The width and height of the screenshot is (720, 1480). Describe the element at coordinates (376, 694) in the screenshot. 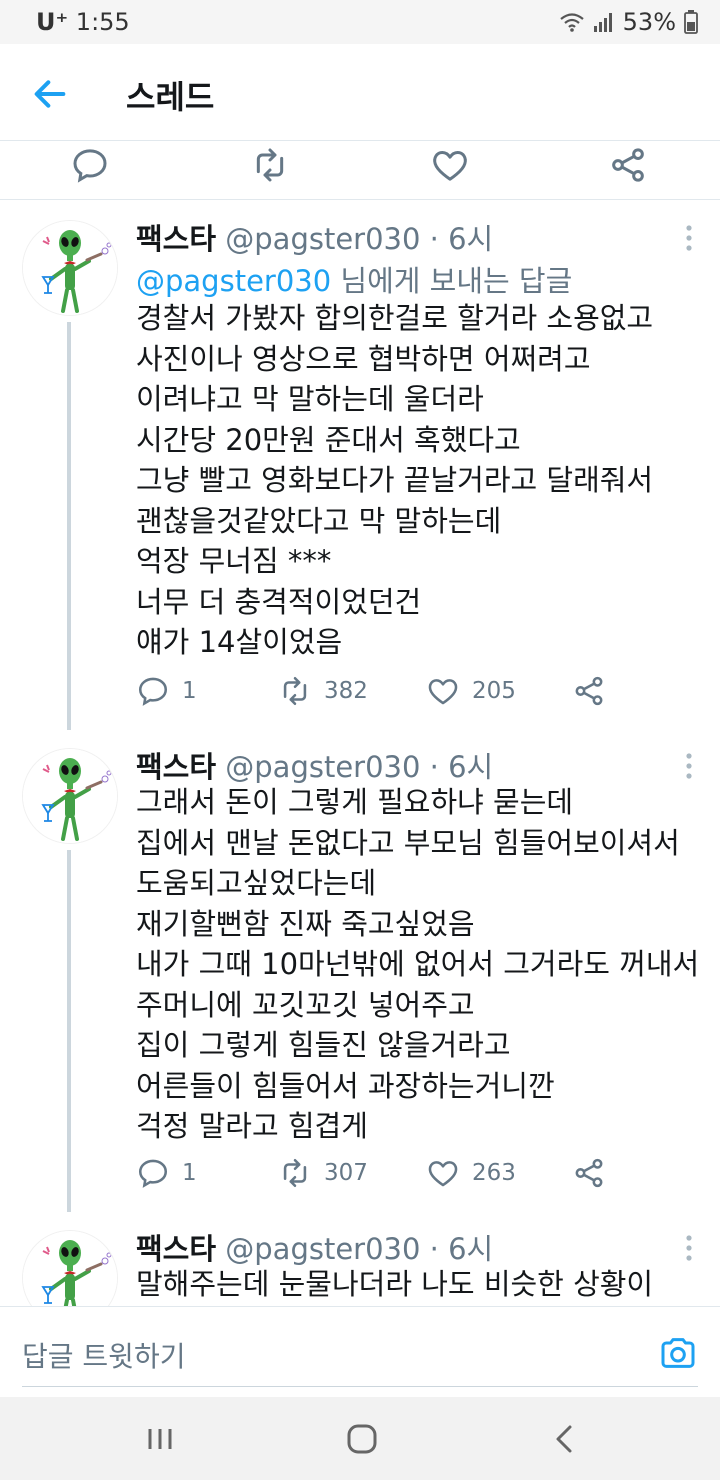

I see `tweet-stats: 1 382 205` at that location.